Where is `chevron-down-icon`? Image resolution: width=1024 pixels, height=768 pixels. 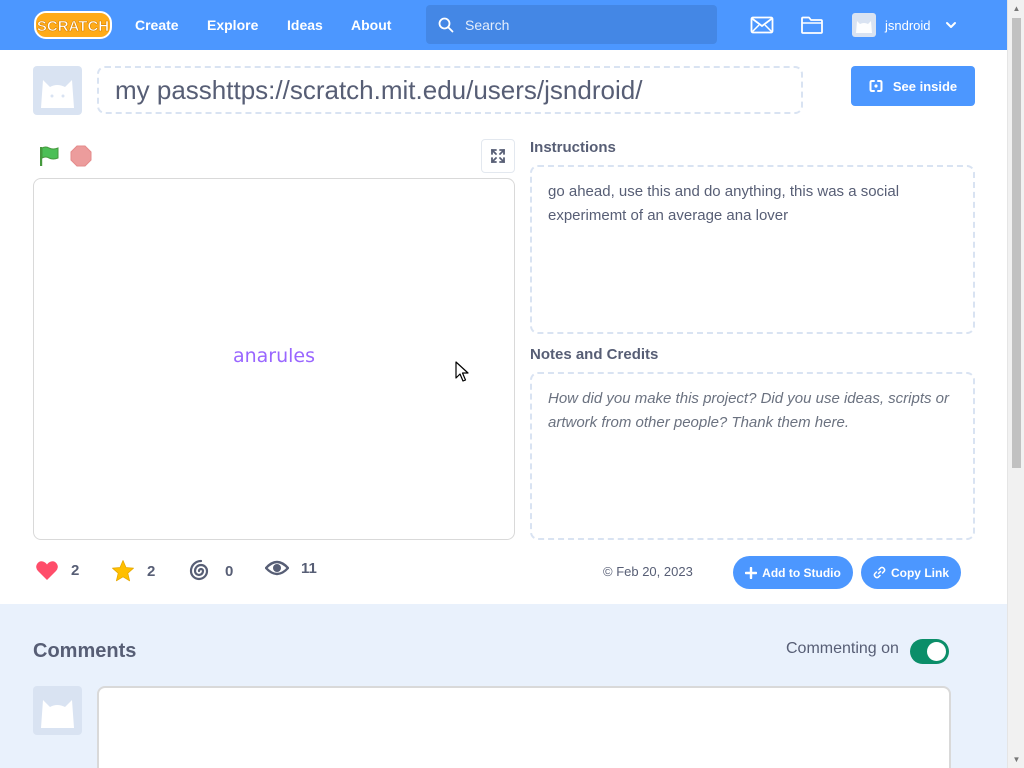
chevron-down-icon is located at coordinates (950, 25).